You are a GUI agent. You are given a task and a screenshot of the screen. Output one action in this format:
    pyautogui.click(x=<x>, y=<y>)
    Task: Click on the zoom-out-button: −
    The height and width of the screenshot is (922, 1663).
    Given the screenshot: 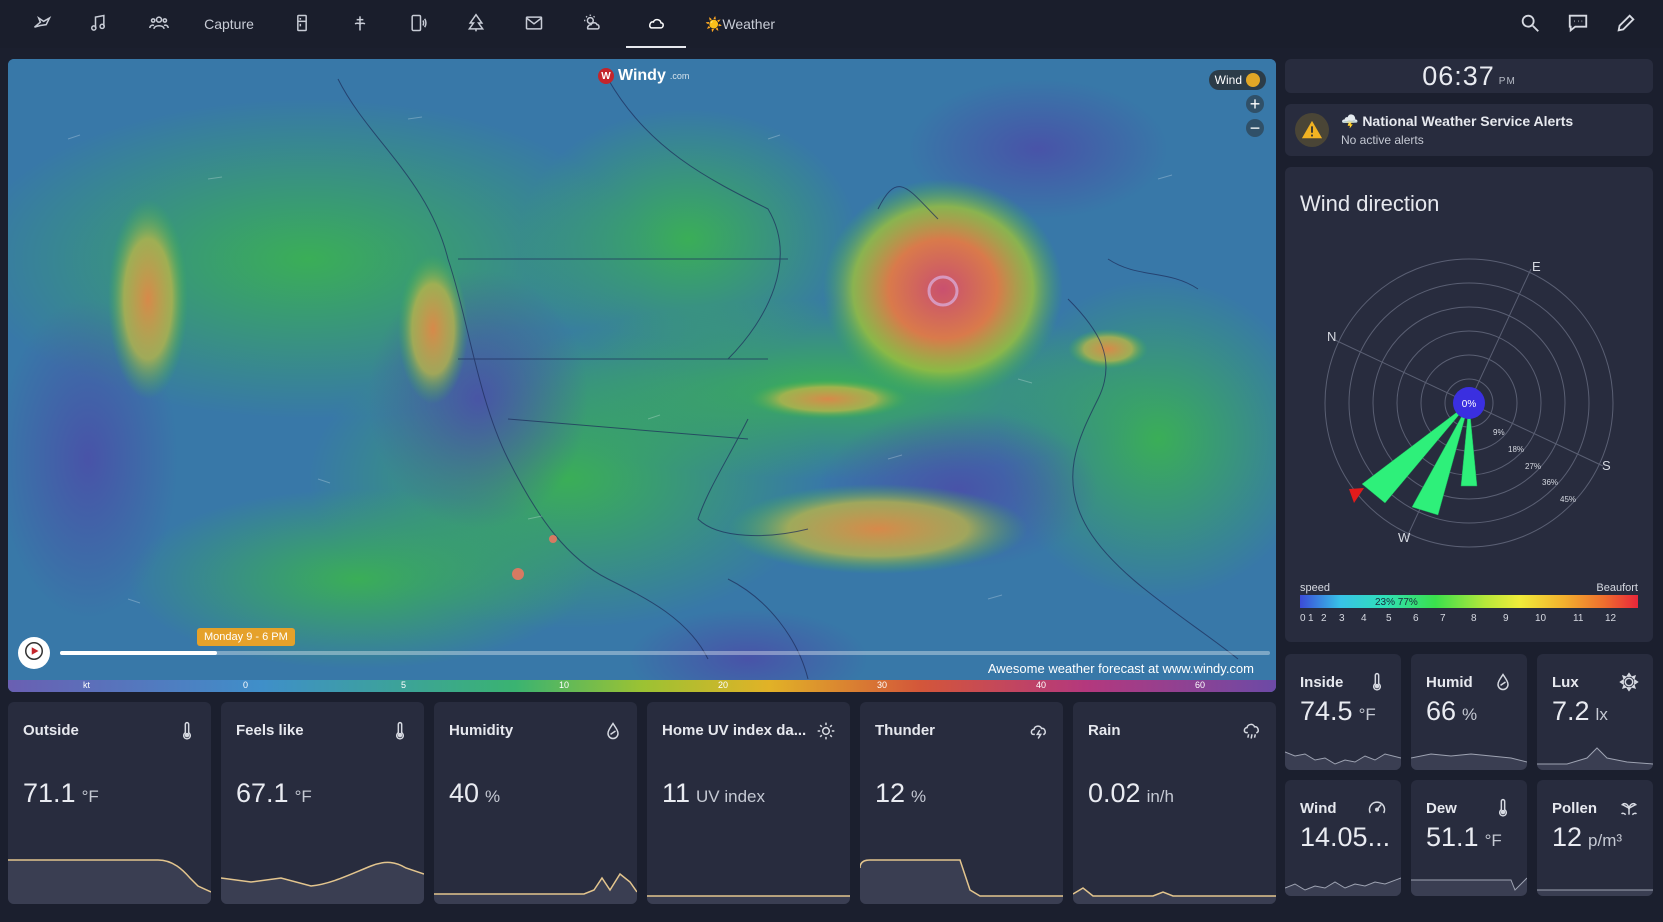 What is the action you would take?
    pyautogui.click(x=1255, y=128)
    